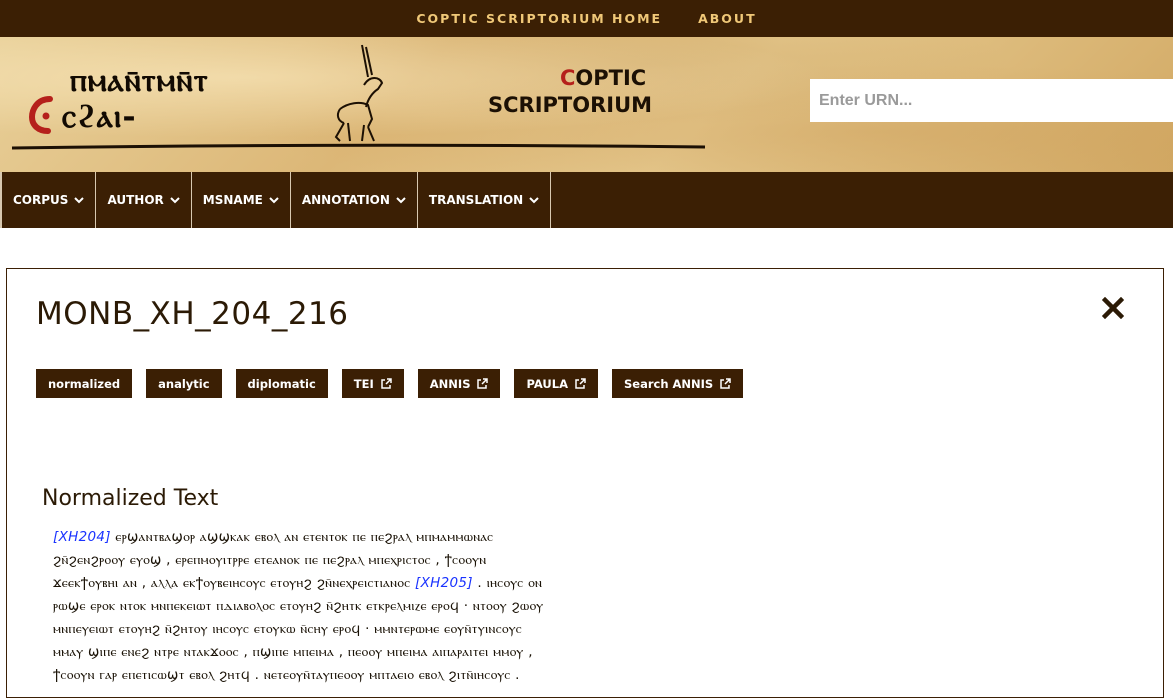 Image resolution: width=1173 pixels, height=698 pixels. What do you see at coordinates (991, 100) in the screenshot?
I see `urn-search-input` at bounding box center [991, 100].